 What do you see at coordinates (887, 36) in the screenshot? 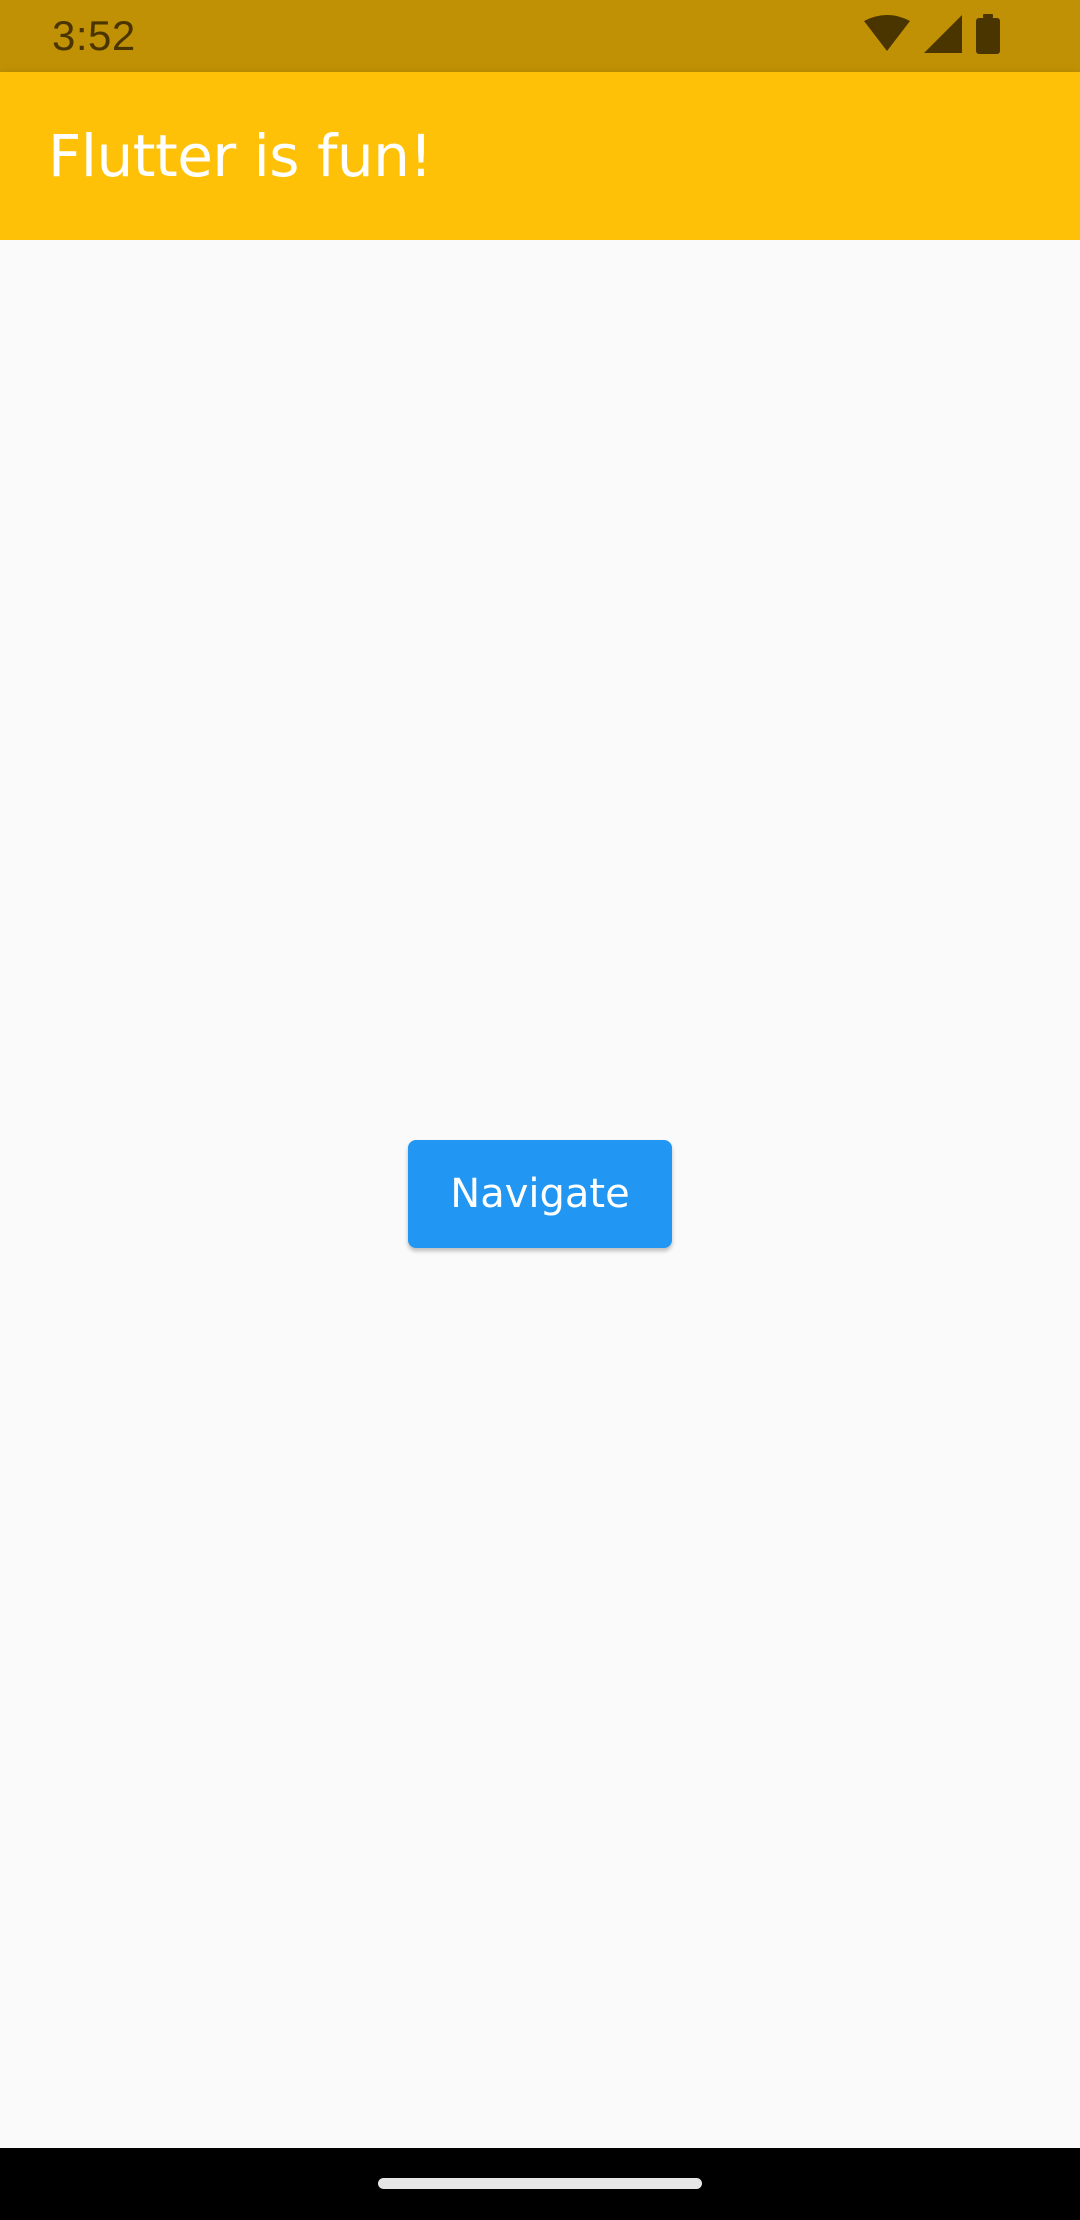
I see `wifi-icon` at bounding box center [887, 36].